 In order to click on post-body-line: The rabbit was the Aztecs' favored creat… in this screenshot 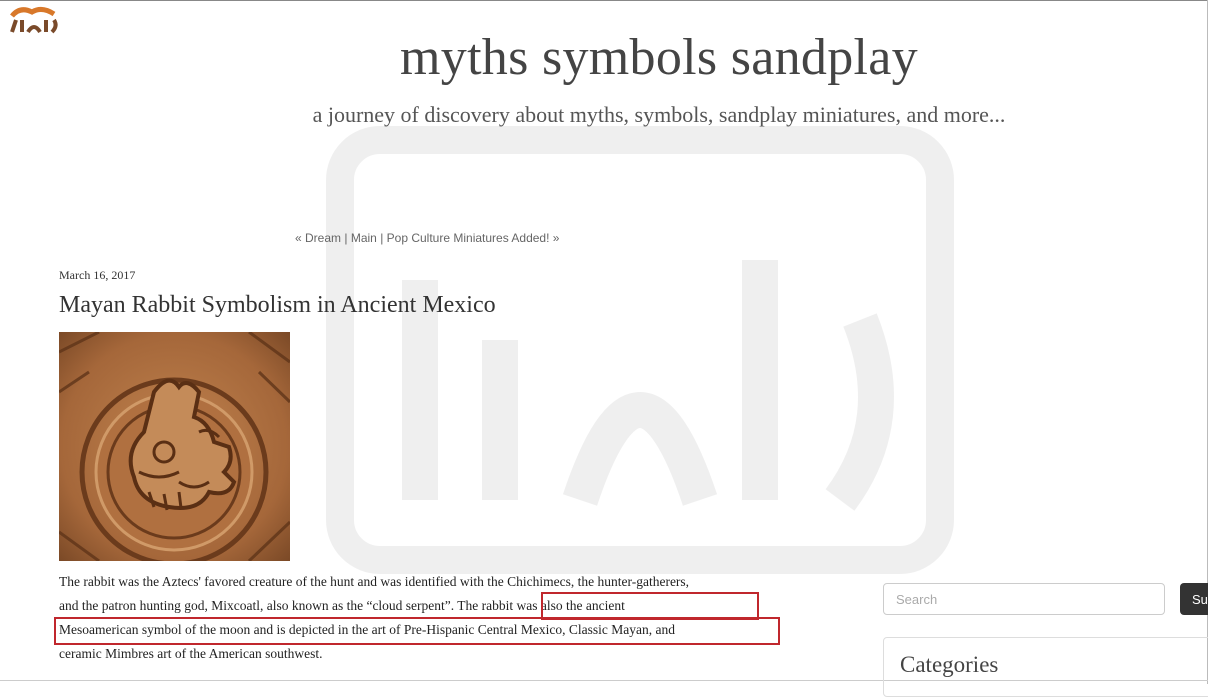, I will do `click(374, 581)`.